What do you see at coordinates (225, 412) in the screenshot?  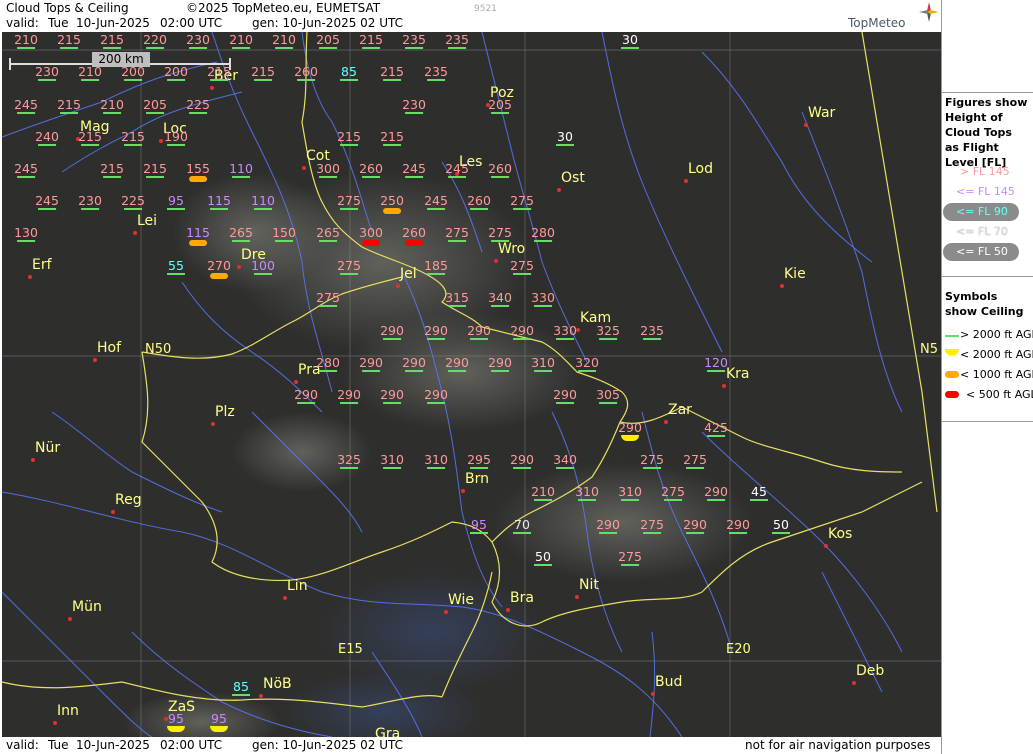 I see `city-label: Plz` at bounding box center [225, 412].